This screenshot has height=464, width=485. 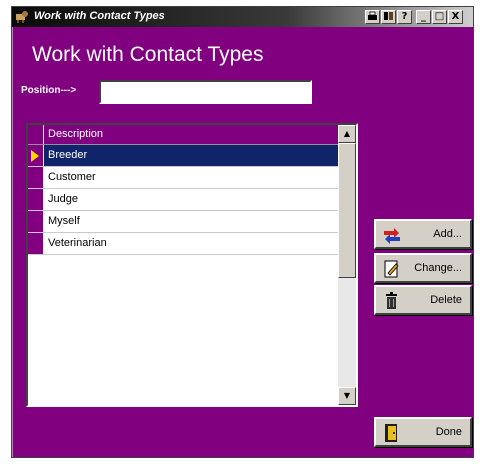 I want to click on done-button-label: Done, so click(x=448, y=432).